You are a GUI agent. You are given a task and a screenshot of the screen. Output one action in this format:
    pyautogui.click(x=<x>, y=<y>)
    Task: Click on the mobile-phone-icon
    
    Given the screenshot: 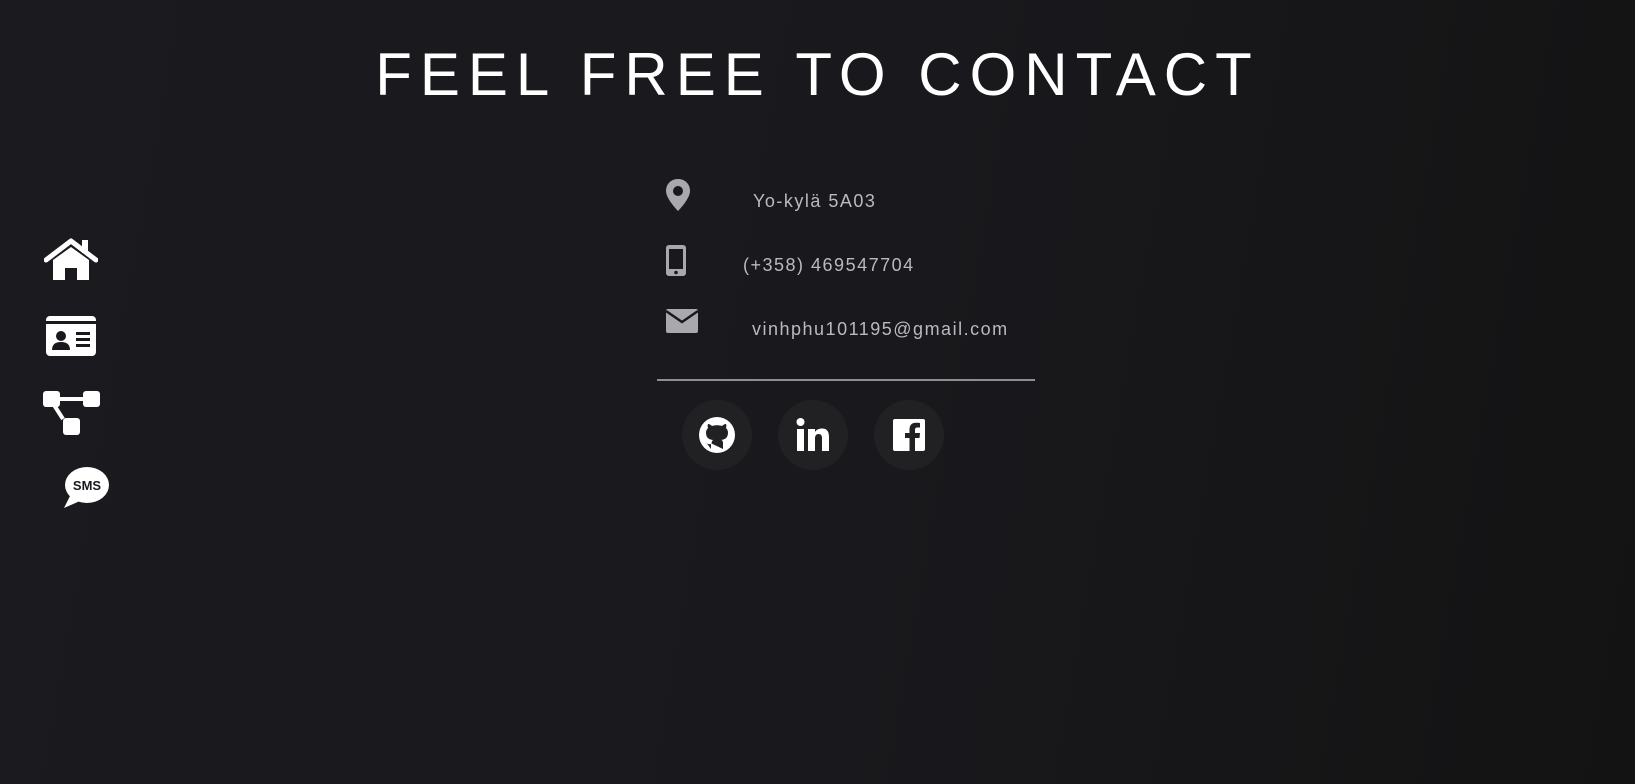 What is the action you would take?
    pyautogui.click(x=676, y=263)
    